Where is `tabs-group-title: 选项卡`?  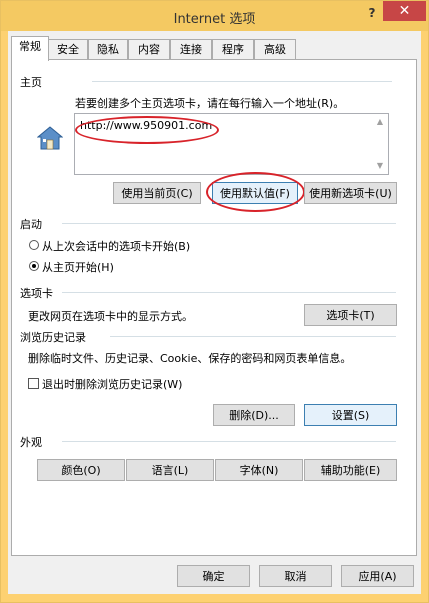
tabs-group-title: 选项卡 is located at coordinates (36, 293).